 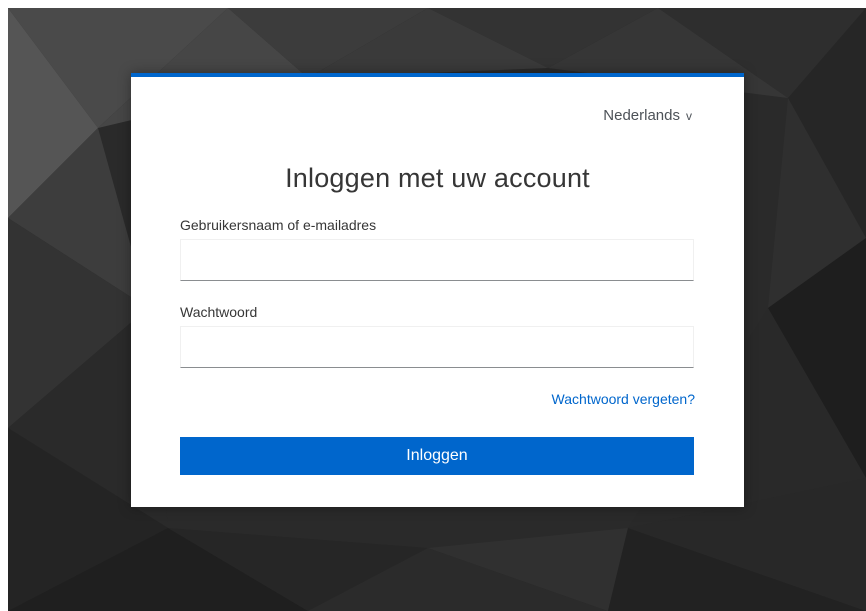 What do you see at coordinates (437, 456) in the screenshot?
I see `login-button: Inloggen` at bounding box center [437, 456].